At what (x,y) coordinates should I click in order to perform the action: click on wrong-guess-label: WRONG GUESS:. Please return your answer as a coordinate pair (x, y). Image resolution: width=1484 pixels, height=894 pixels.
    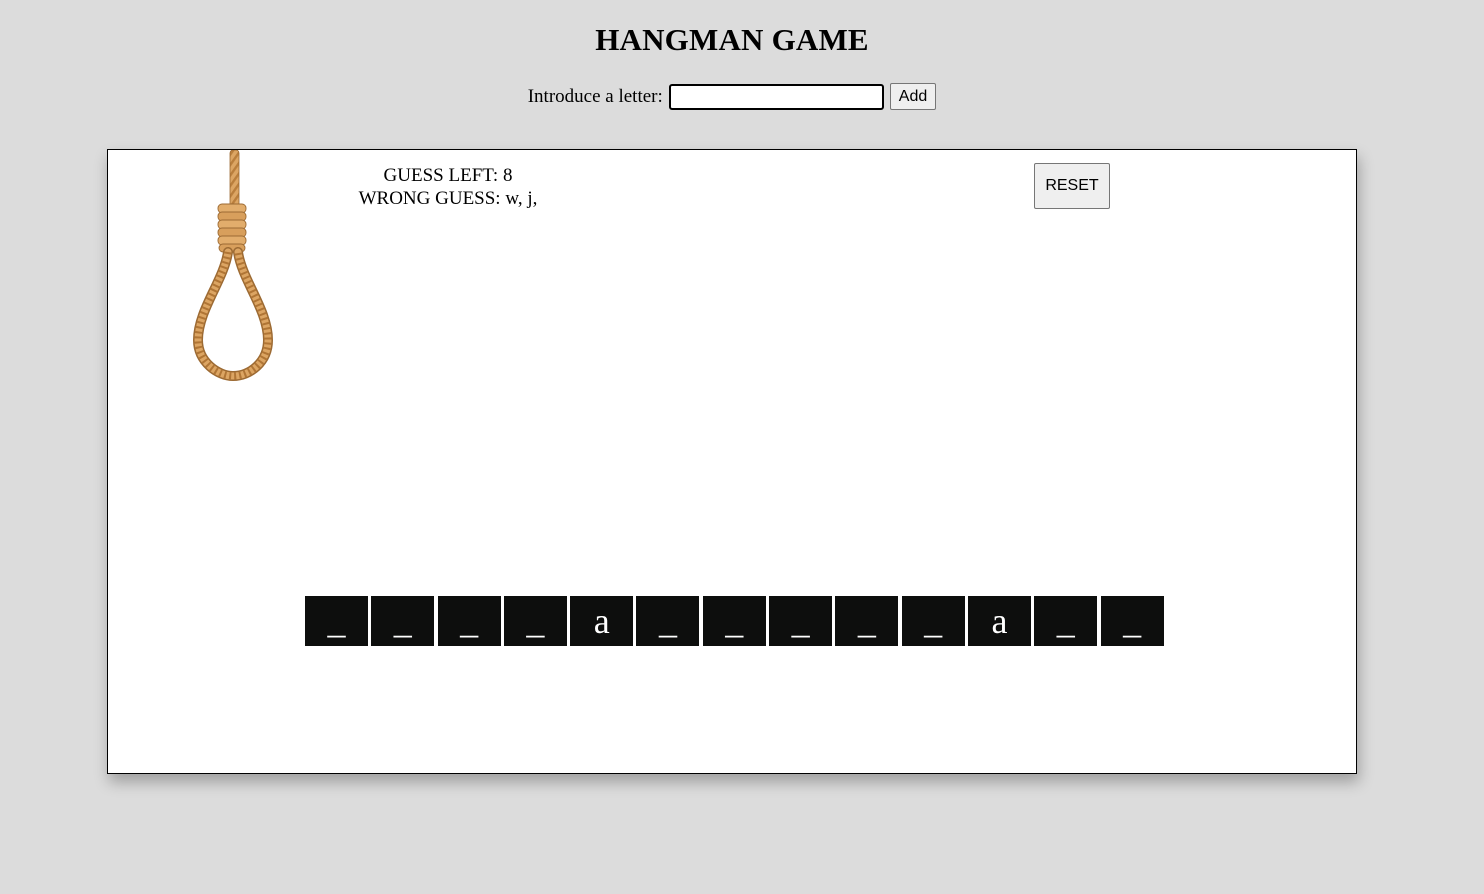
    Looking at the image, I should click on (429, 198).